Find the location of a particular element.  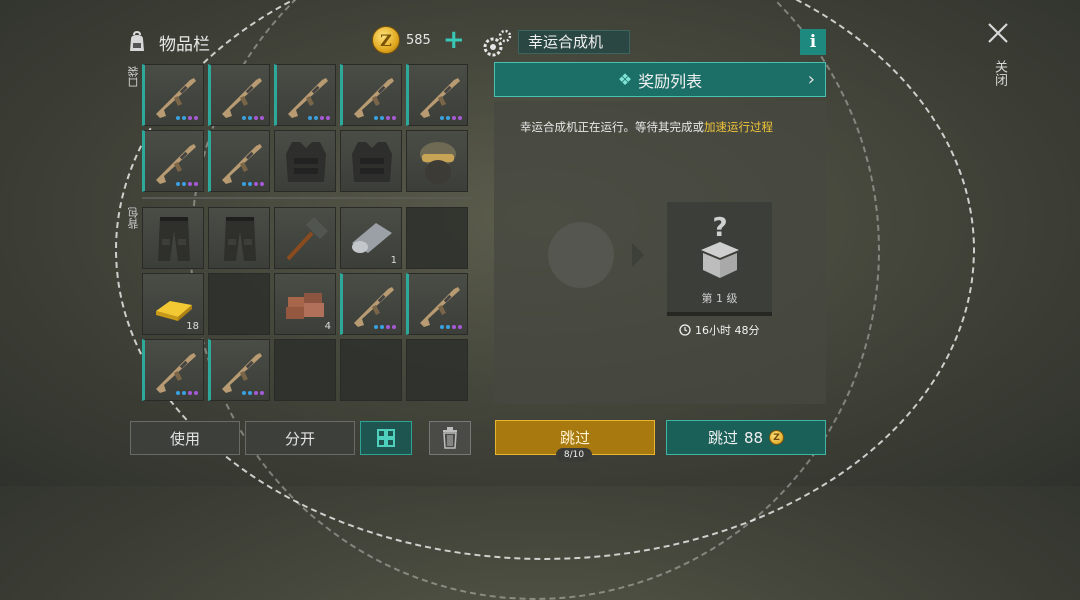

item-quantity: 4 is located at coordinates (327, 326).